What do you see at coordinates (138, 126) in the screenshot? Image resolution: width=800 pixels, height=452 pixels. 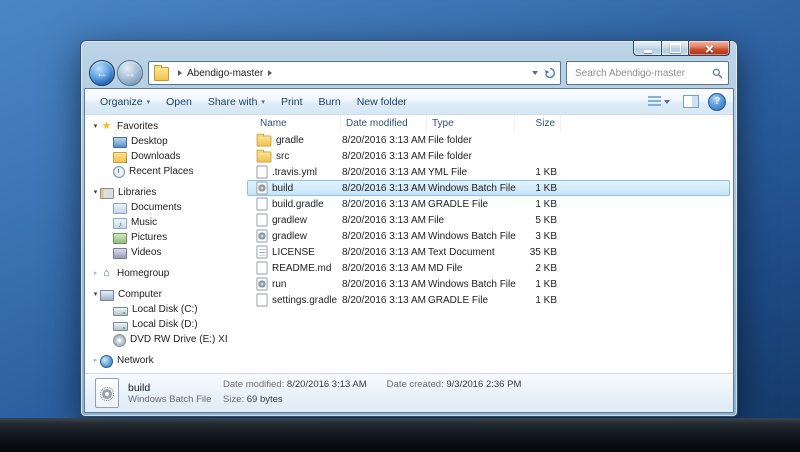 I see `sidebar-item-label: Favorites` at bounding box center [138, 126].